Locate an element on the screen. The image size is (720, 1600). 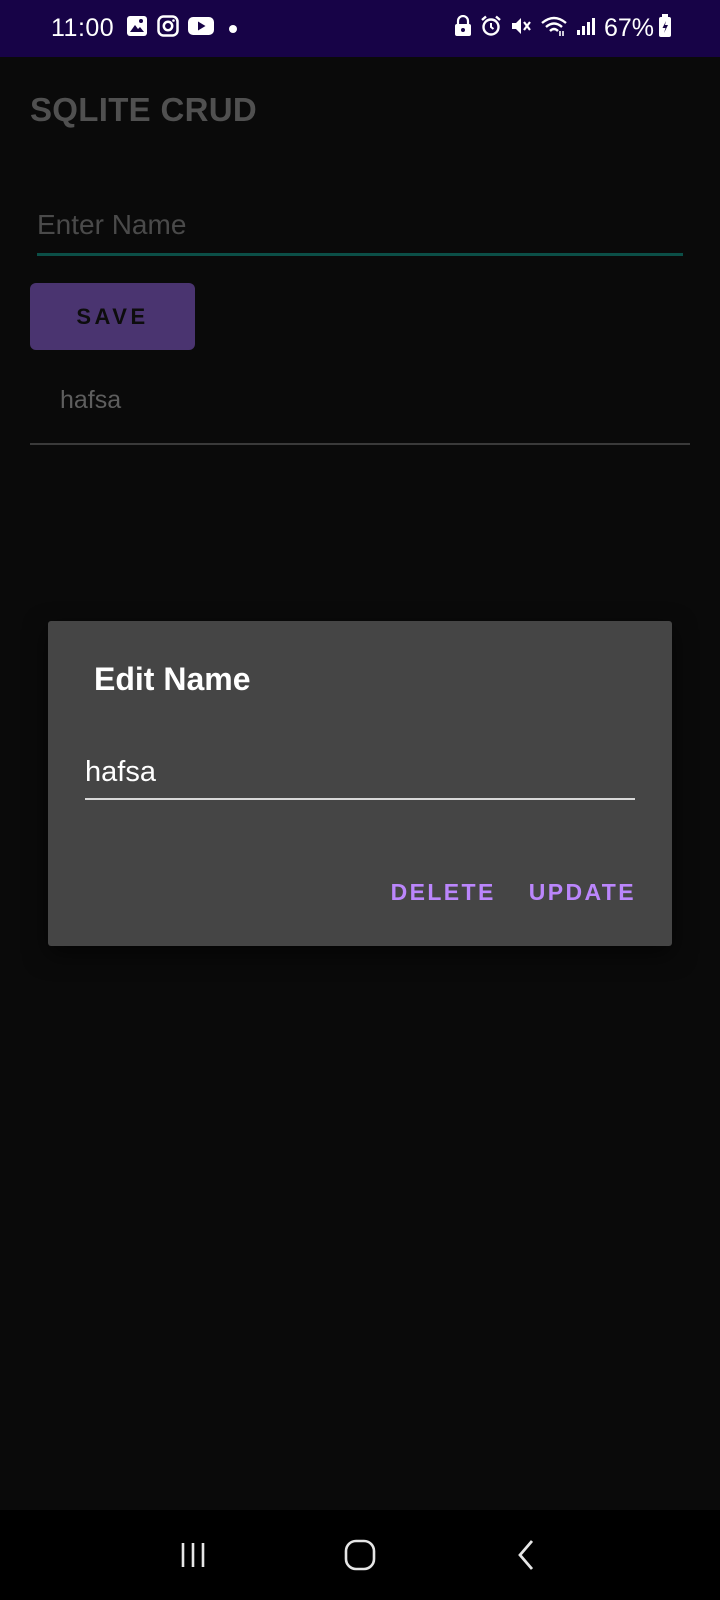
dialog-actions: DELETE UPDATE is located at coordinates (497, 892).